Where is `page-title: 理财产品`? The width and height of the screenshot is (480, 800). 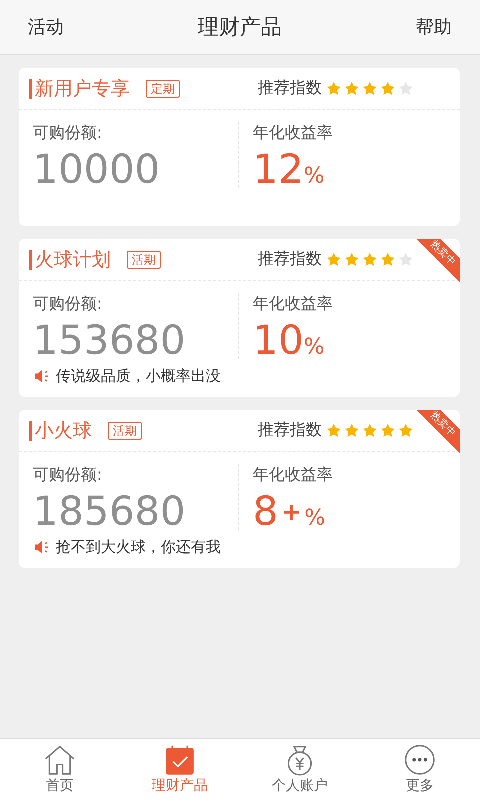 page-title: 理财产品 is located at coordinates (240, 27).